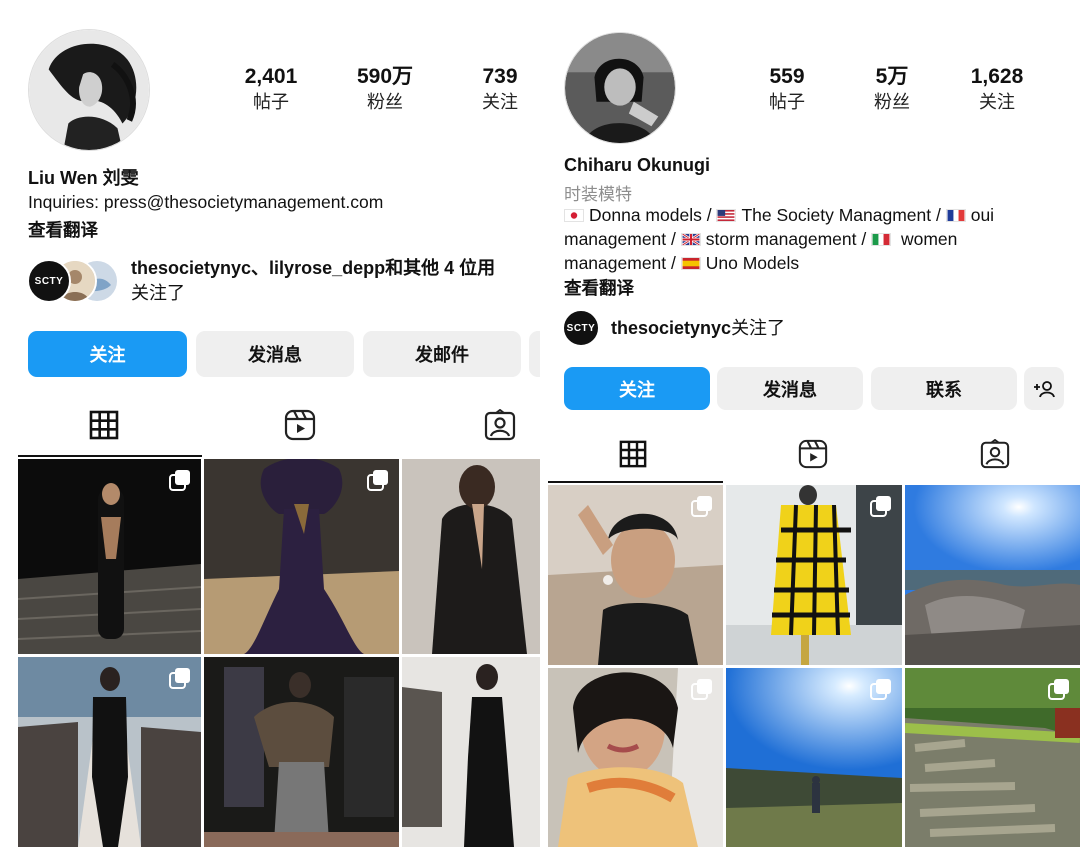 This screenshot has width=1080, height=864. I want to click on contact-button: 联系, so click(944, 388).